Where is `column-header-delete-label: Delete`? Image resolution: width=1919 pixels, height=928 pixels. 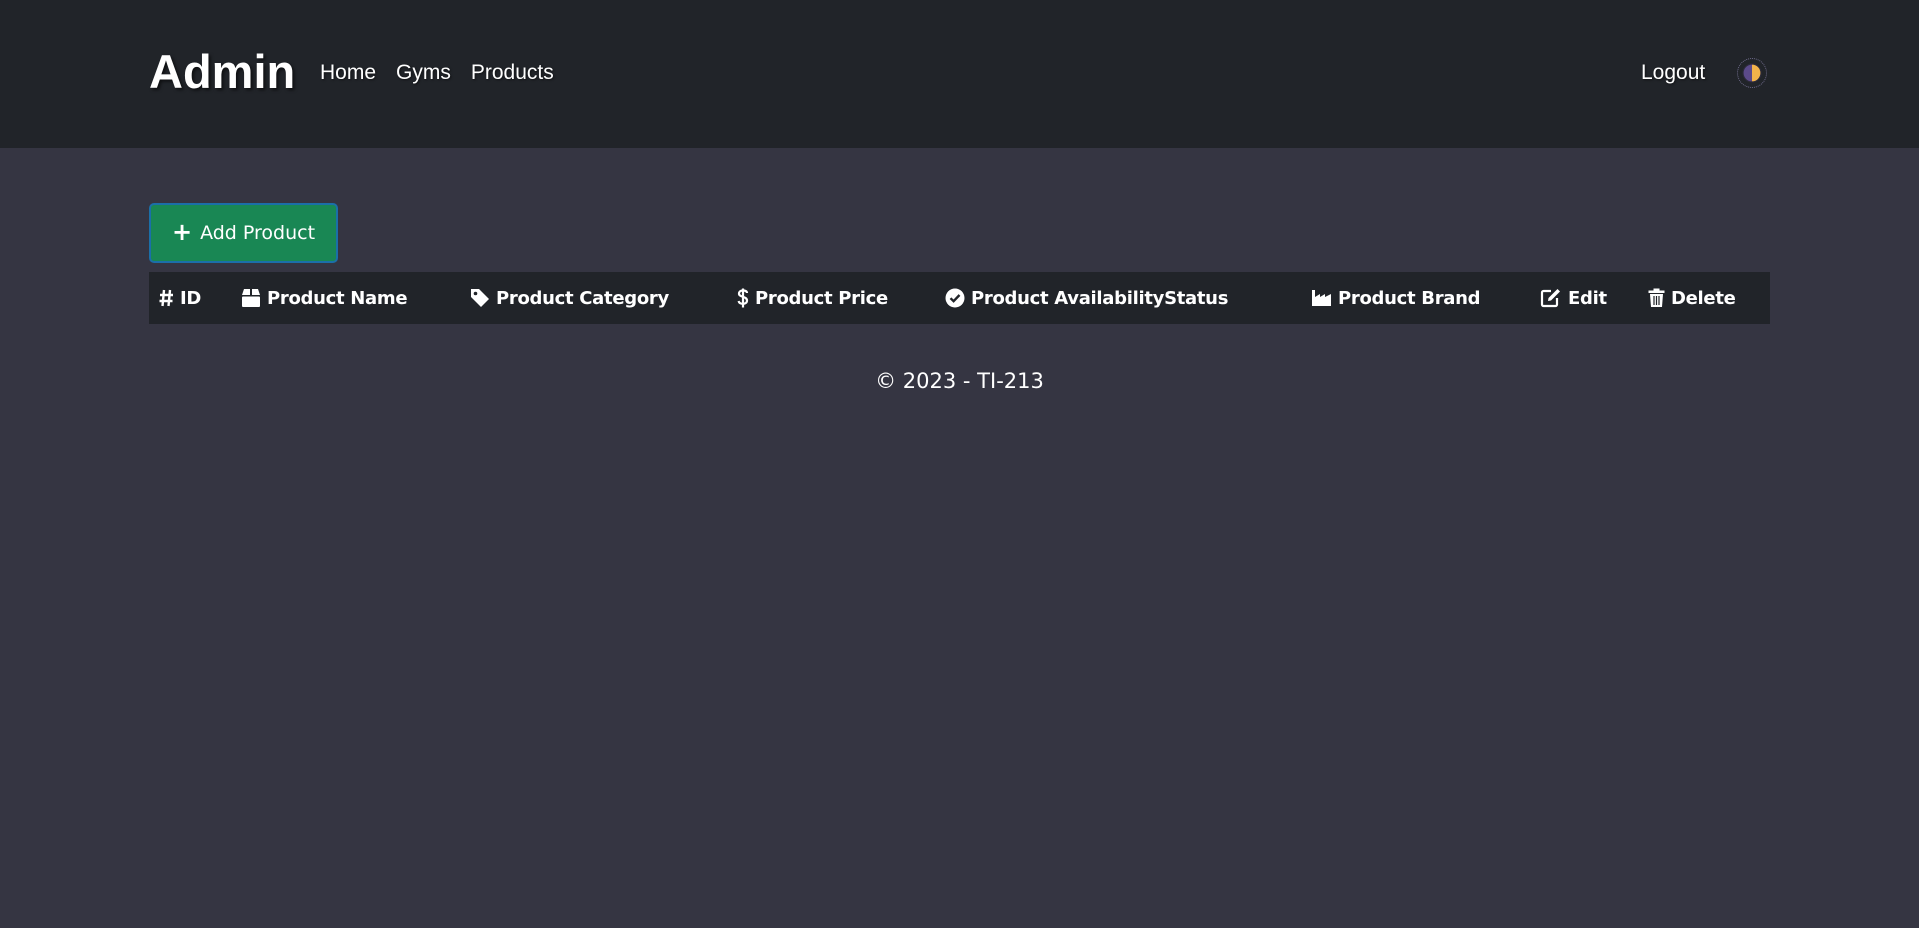 column-header-delete-label: Delete is located at coordinates (1703, 298).